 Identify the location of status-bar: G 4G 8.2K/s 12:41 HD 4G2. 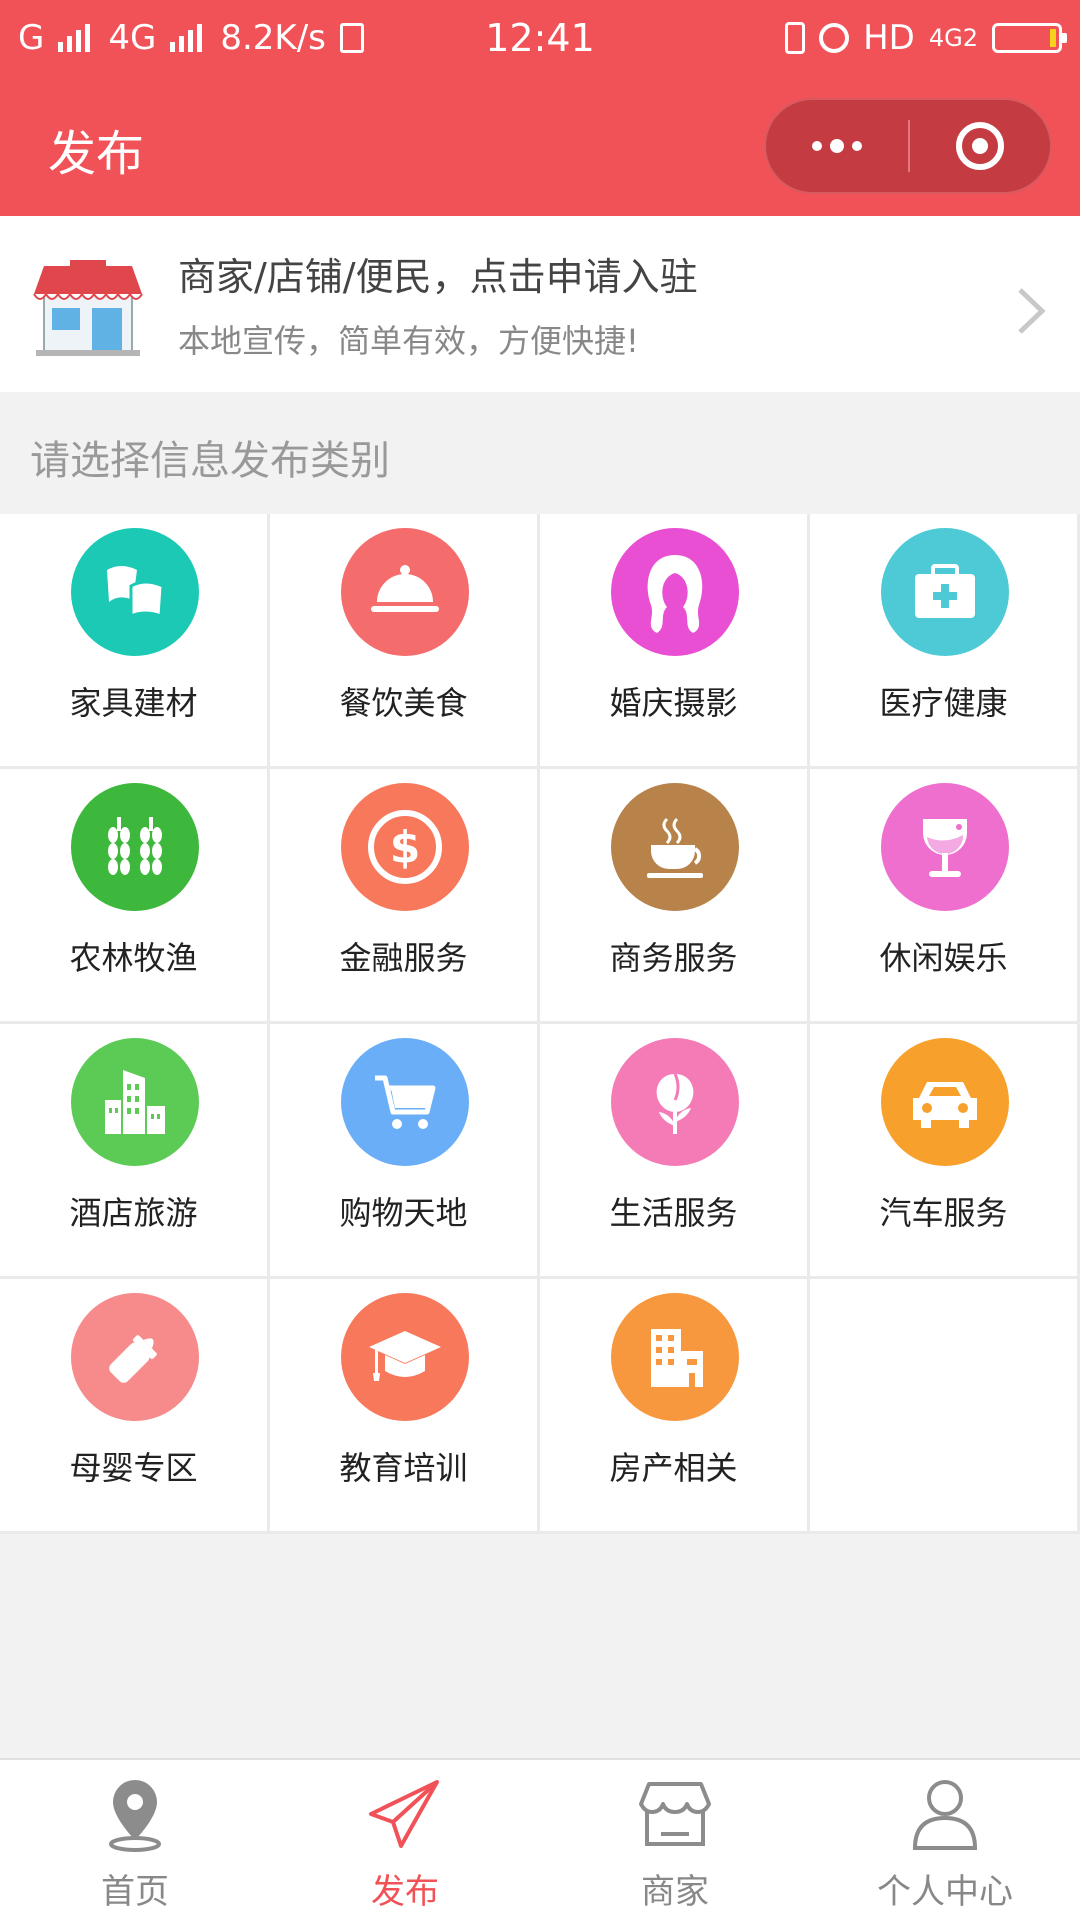
(540, 38).